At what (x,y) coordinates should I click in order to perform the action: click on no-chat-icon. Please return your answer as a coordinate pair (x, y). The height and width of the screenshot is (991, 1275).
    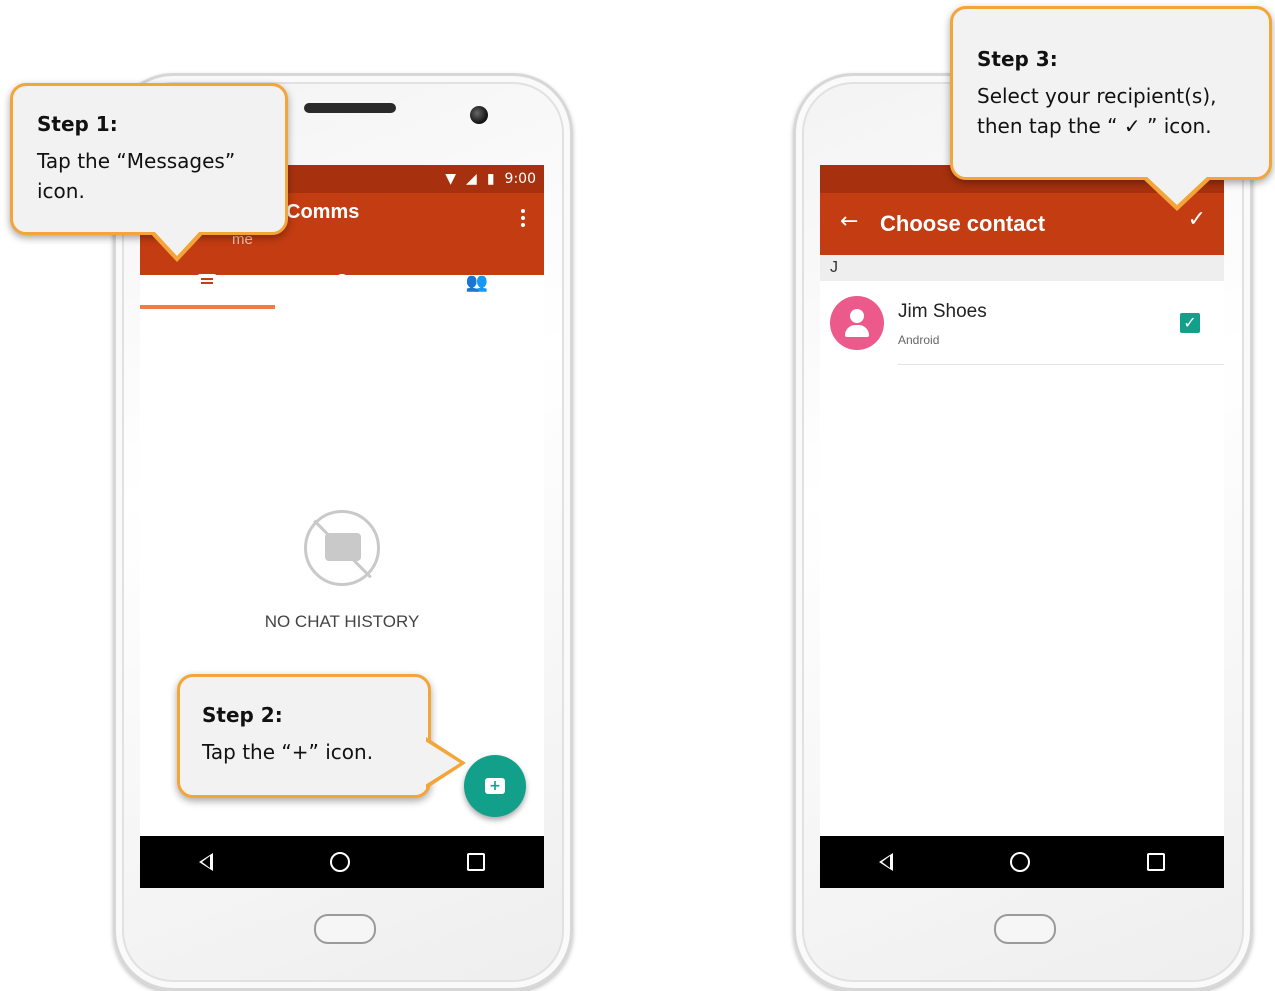
    Looking at the image, I should click on (342, 548).